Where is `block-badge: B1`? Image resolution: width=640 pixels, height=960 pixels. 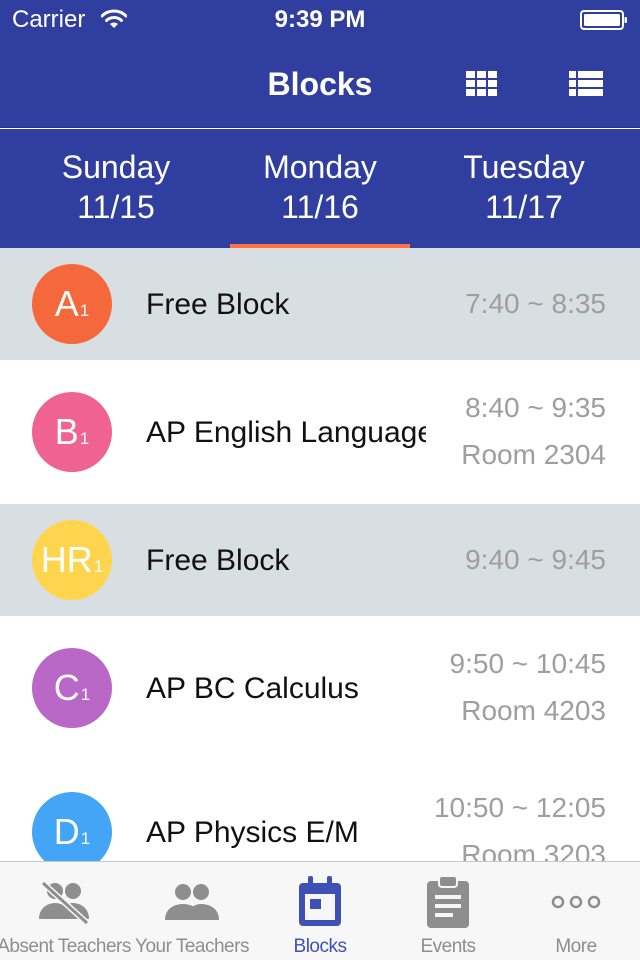
block-badge: B1 is located at coordinates (72, 432).